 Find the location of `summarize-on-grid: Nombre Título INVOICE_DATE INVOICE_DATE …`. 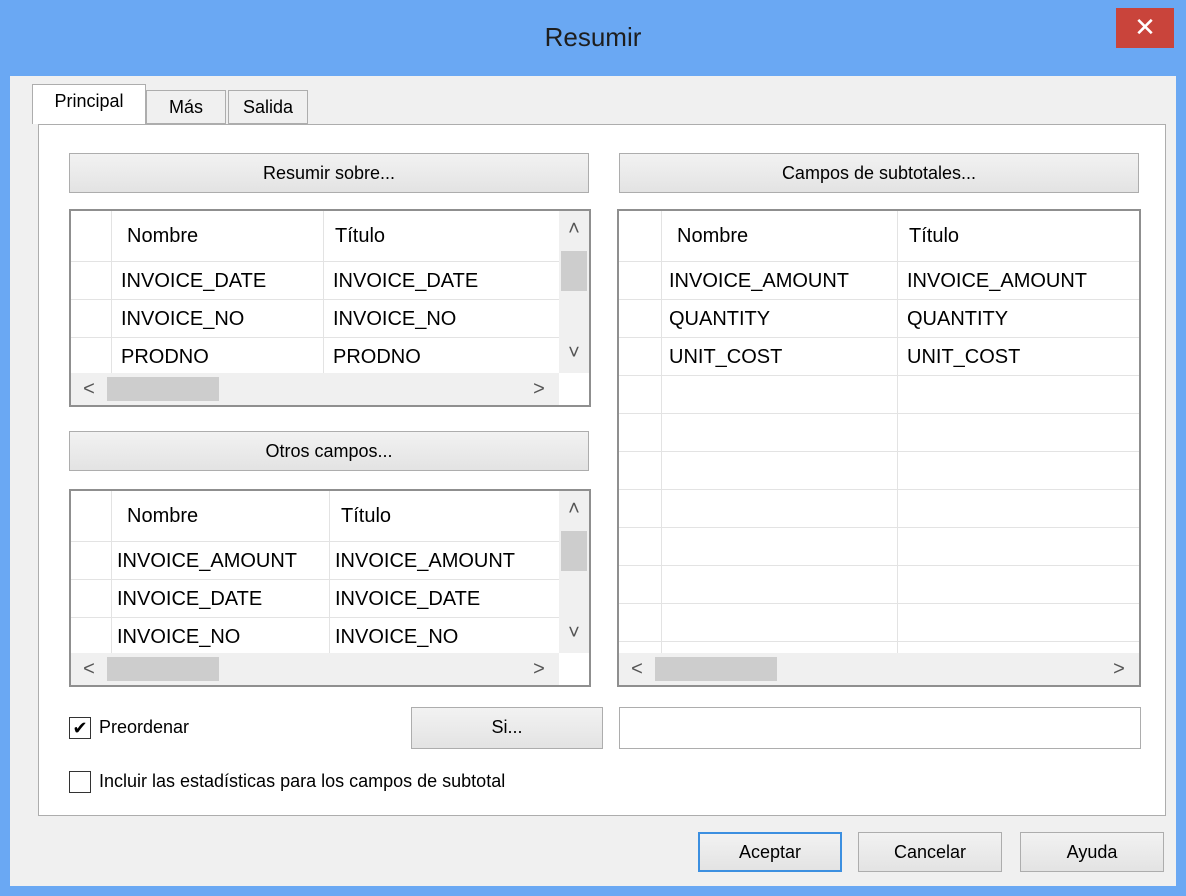

summarize-on-grid: Nombre Título INVOICE_DATE INVOICE_DATE … is located at coordinates (330, 308).